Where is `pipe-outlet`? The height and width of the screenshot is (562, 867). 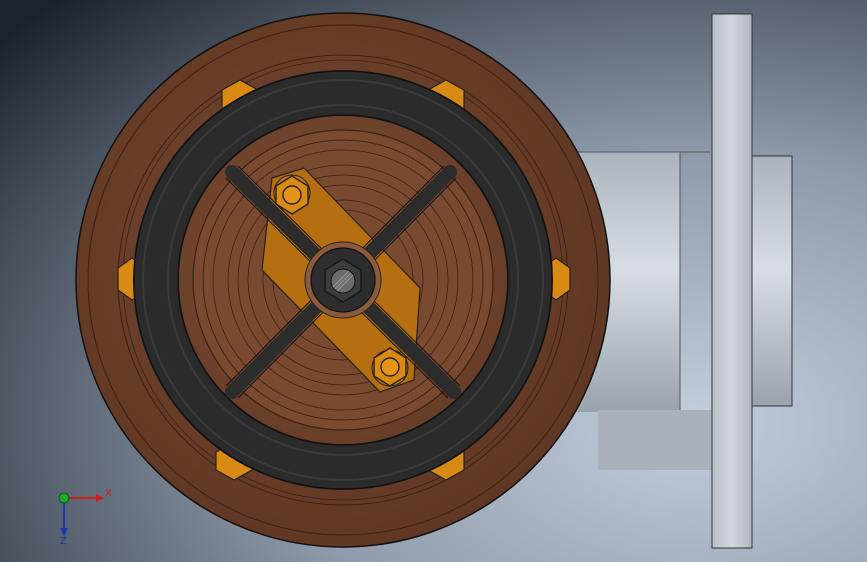 pipe-outlet is located at coordinates (772, 281).